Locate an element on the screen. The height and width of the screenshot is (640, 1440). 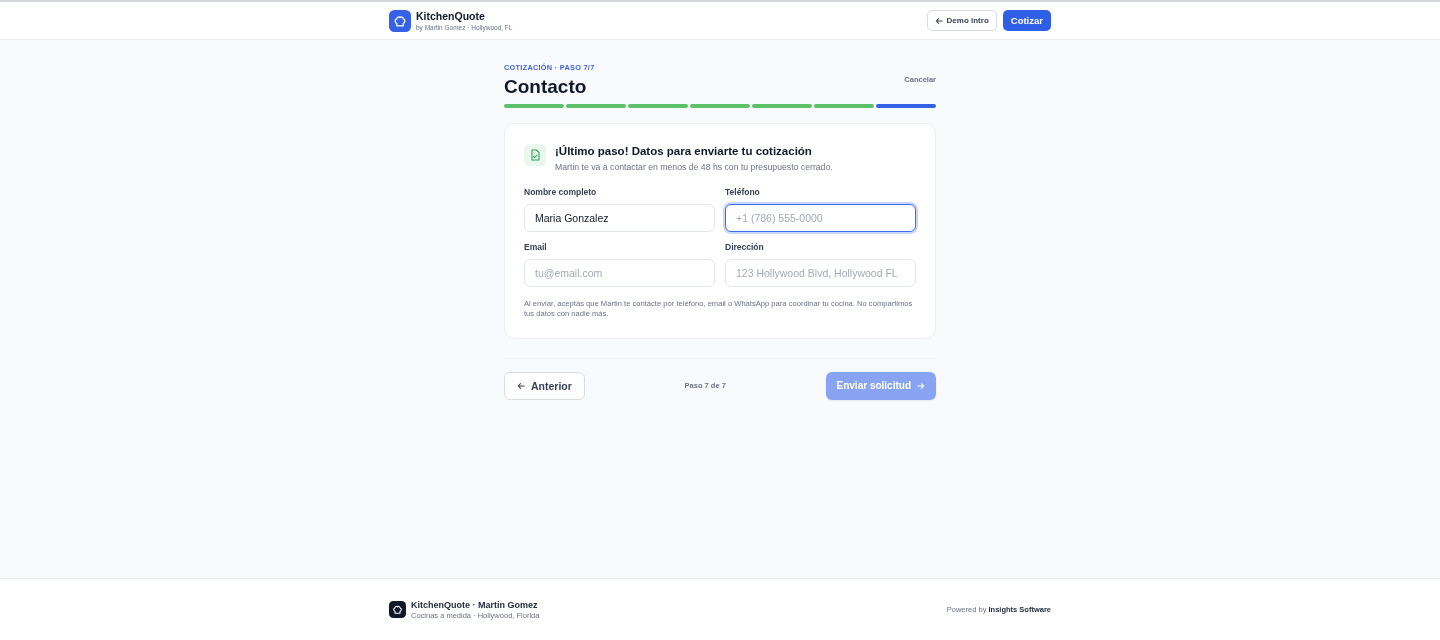
card-subtitle: Martin te va a contactar en menos de 48 hs con tu presupuesto cerrado. is located at coordinates (694, 166).